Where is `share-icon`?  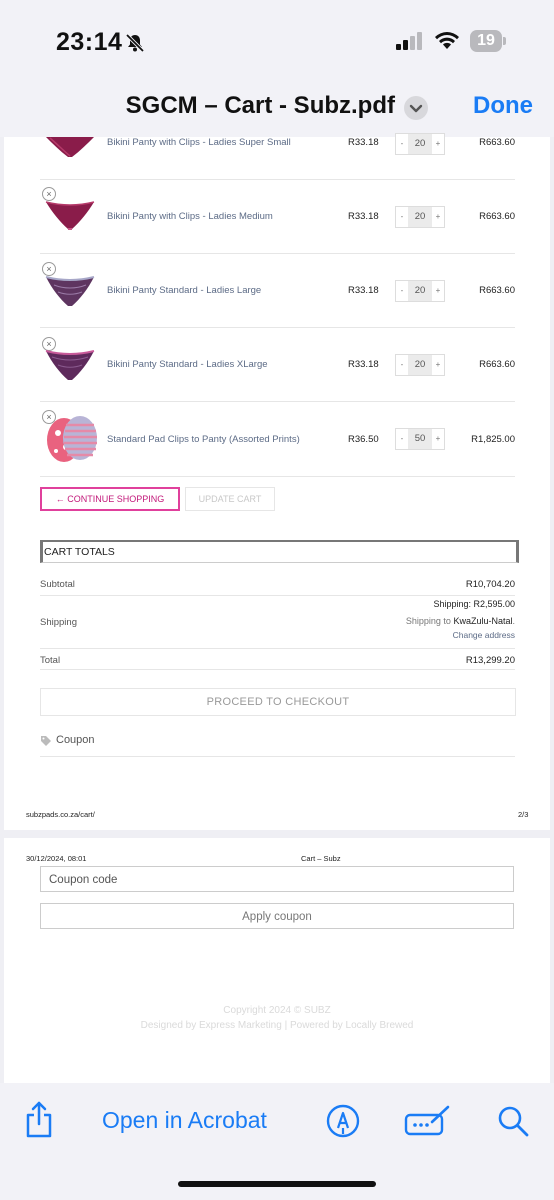
share-icon is located at coordinates (39, 1122).